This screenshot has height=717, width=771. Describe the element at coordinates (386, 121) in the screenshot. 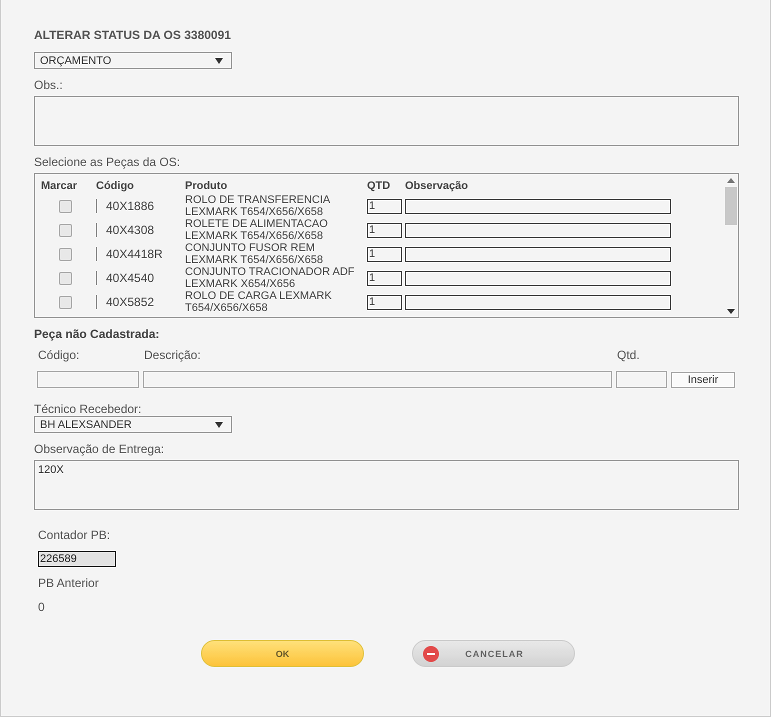

I see `obs-field` at that location.